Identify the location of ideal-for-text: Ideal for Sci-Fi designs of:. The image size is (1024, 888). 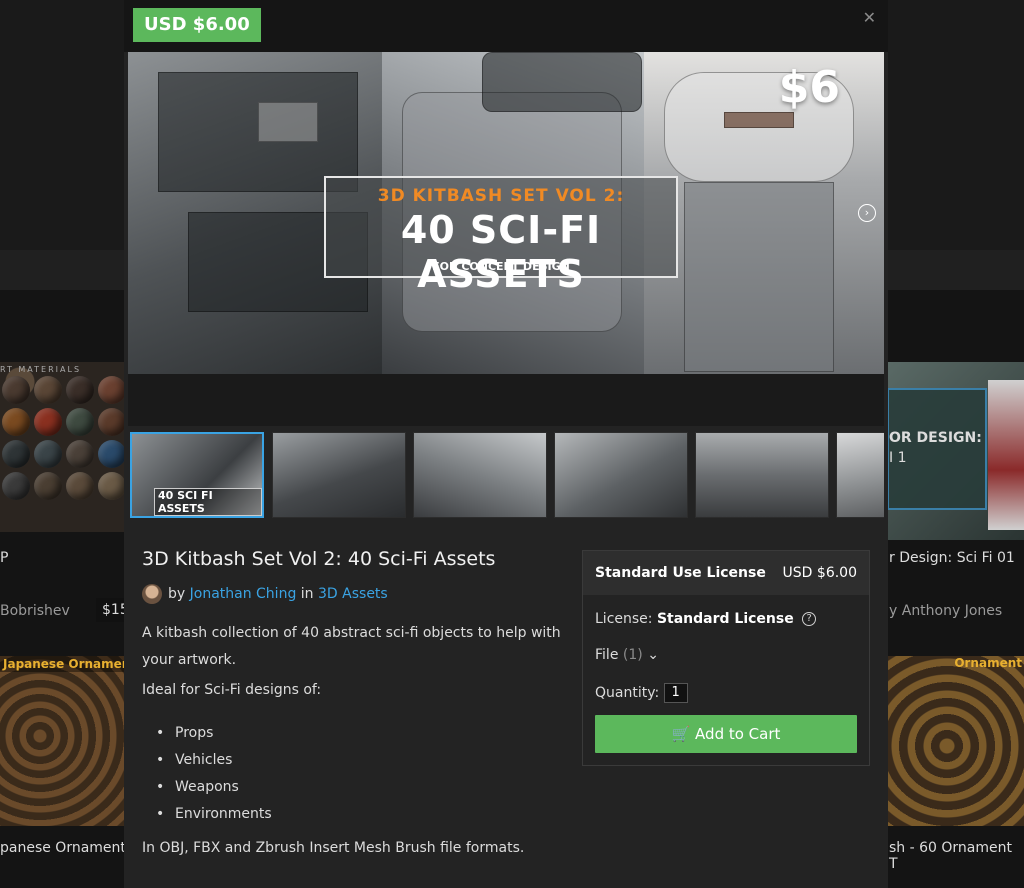
(232, 690).